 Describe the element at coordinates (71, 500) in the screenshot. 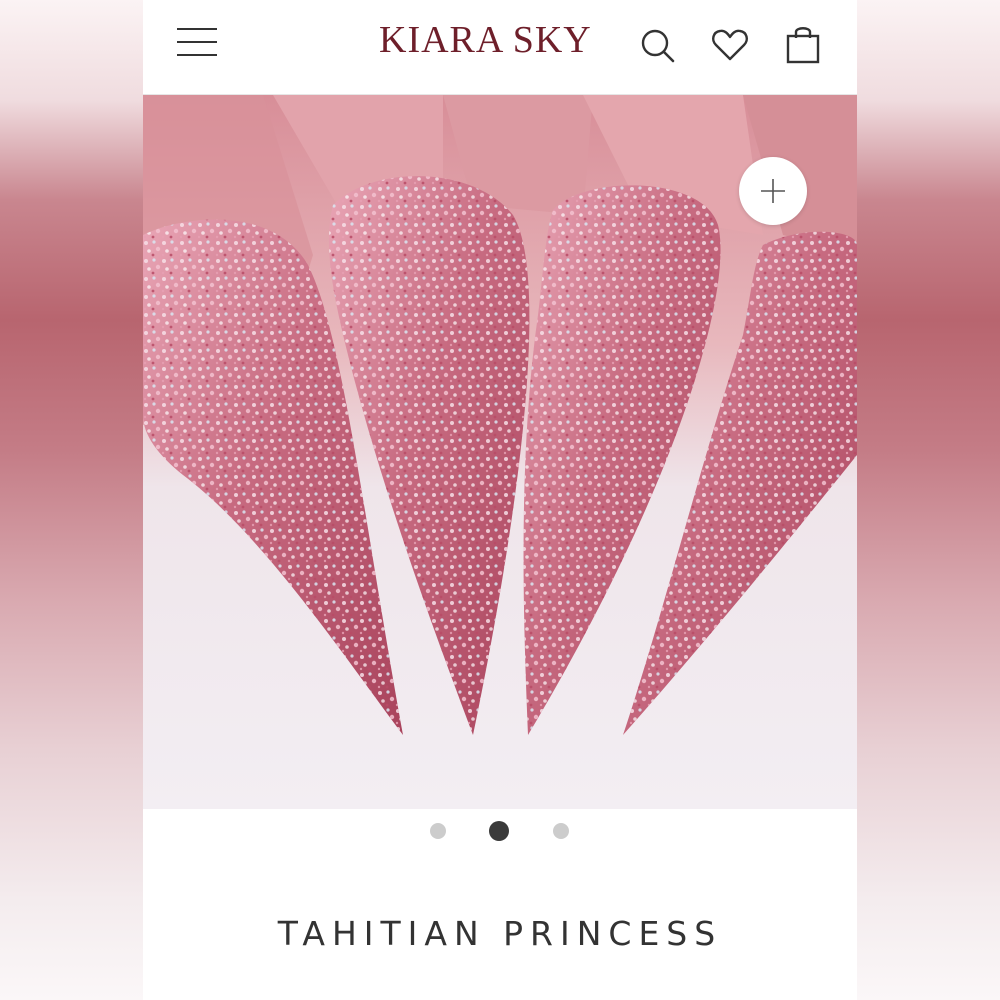

I see `background-blur-left` at that location.